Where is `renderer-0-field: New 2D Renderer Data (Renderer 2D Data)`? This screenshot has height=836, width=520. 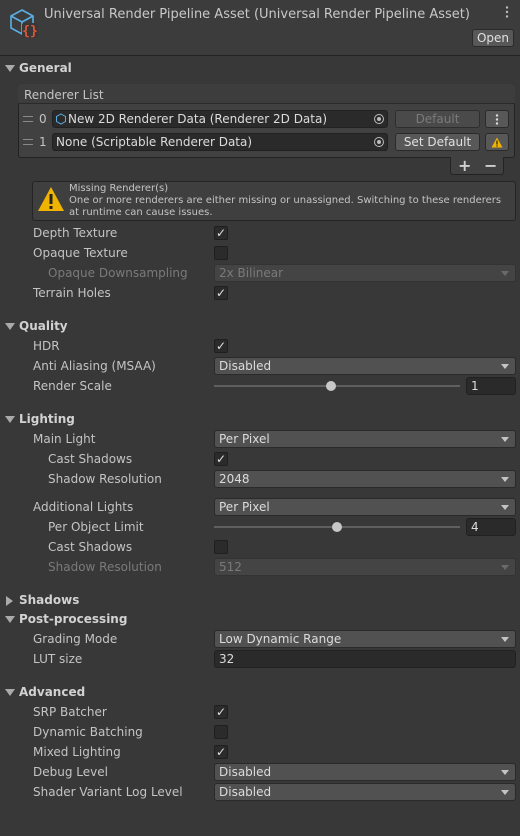 renderer-0-field: New 2D Renderer Data (Renderer 2D Data) is located at coordinates (220, 119).